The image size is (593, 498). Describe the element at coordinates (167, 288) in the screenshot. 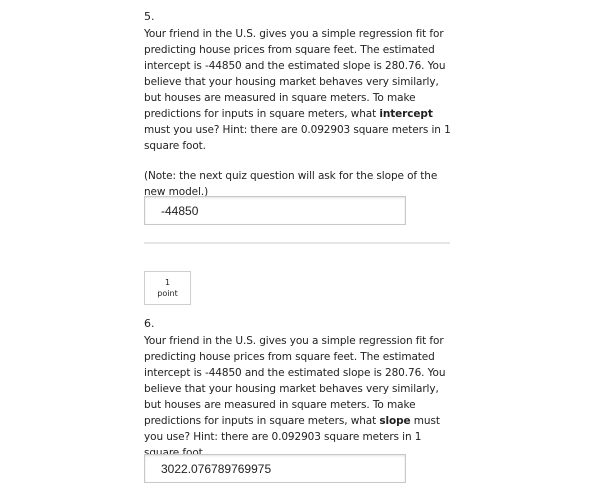

I see `points-badge: 1 point` at that location.